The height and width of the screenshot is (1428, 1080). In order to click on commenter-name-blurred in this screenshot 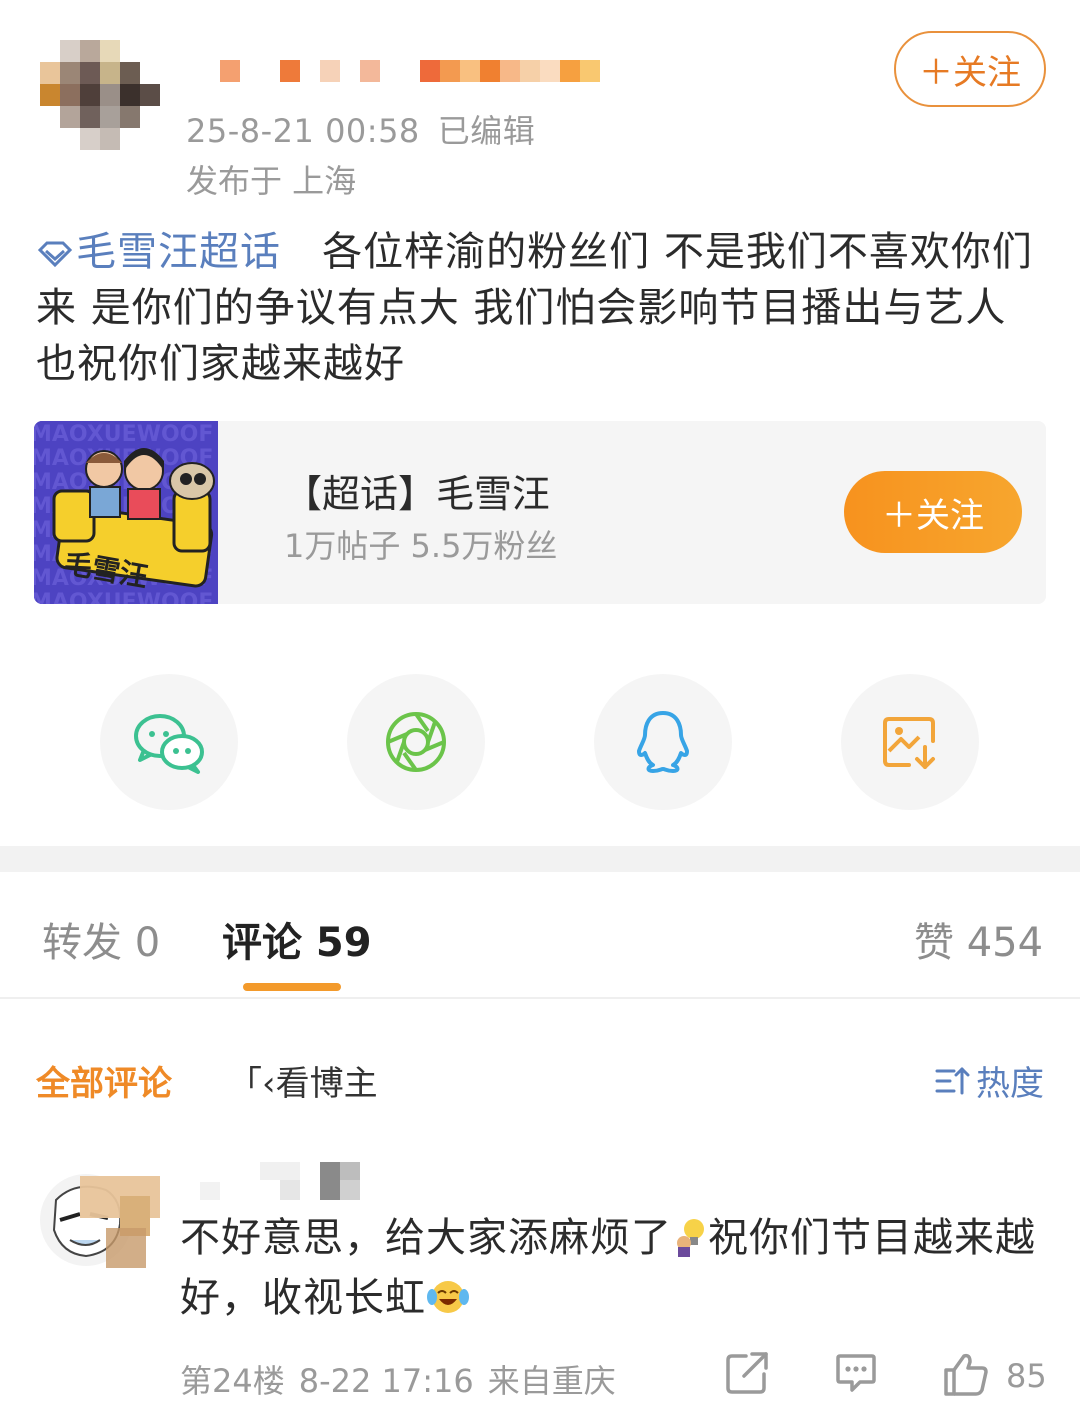, I will do `click(285, 1181)`.